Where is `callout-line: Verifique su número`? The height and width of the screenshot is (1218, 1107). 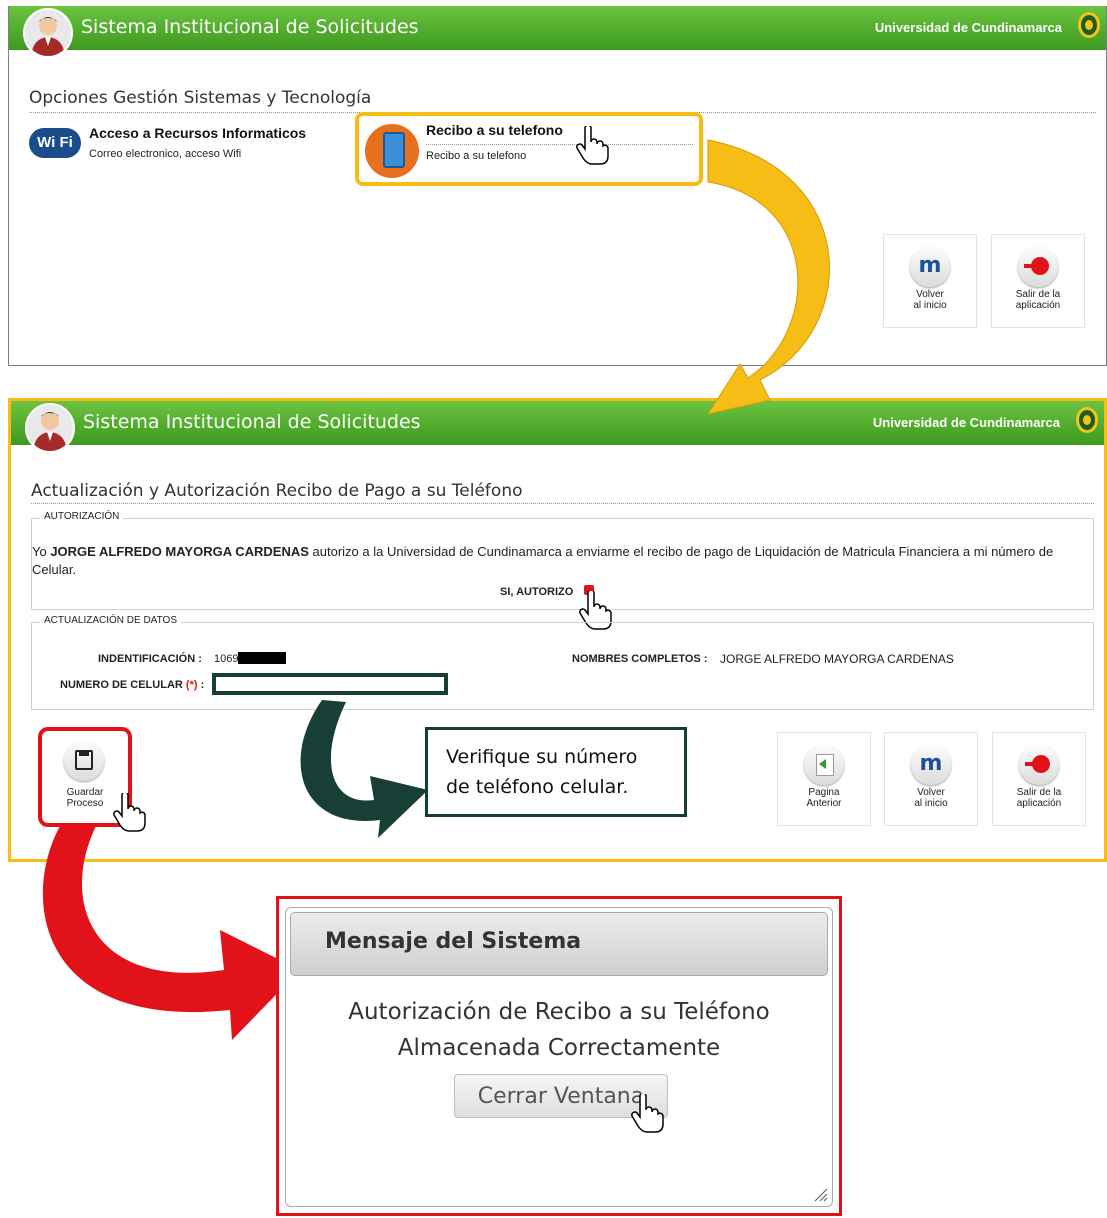 callout-line: Verifique su número is located at coordinates (542, 757).